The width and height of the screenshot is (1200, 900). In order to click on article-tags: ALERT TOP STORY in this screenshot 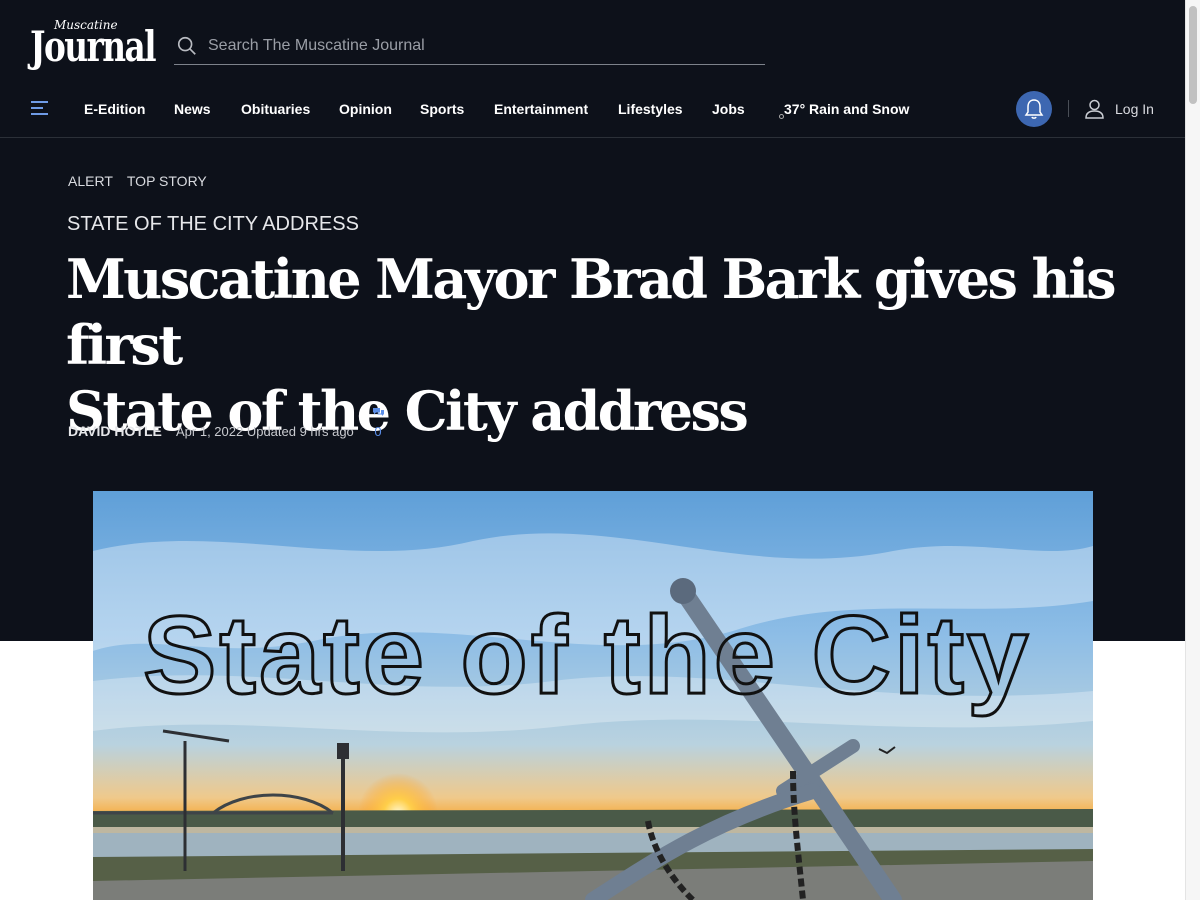, I will do `click(137, 181)`.